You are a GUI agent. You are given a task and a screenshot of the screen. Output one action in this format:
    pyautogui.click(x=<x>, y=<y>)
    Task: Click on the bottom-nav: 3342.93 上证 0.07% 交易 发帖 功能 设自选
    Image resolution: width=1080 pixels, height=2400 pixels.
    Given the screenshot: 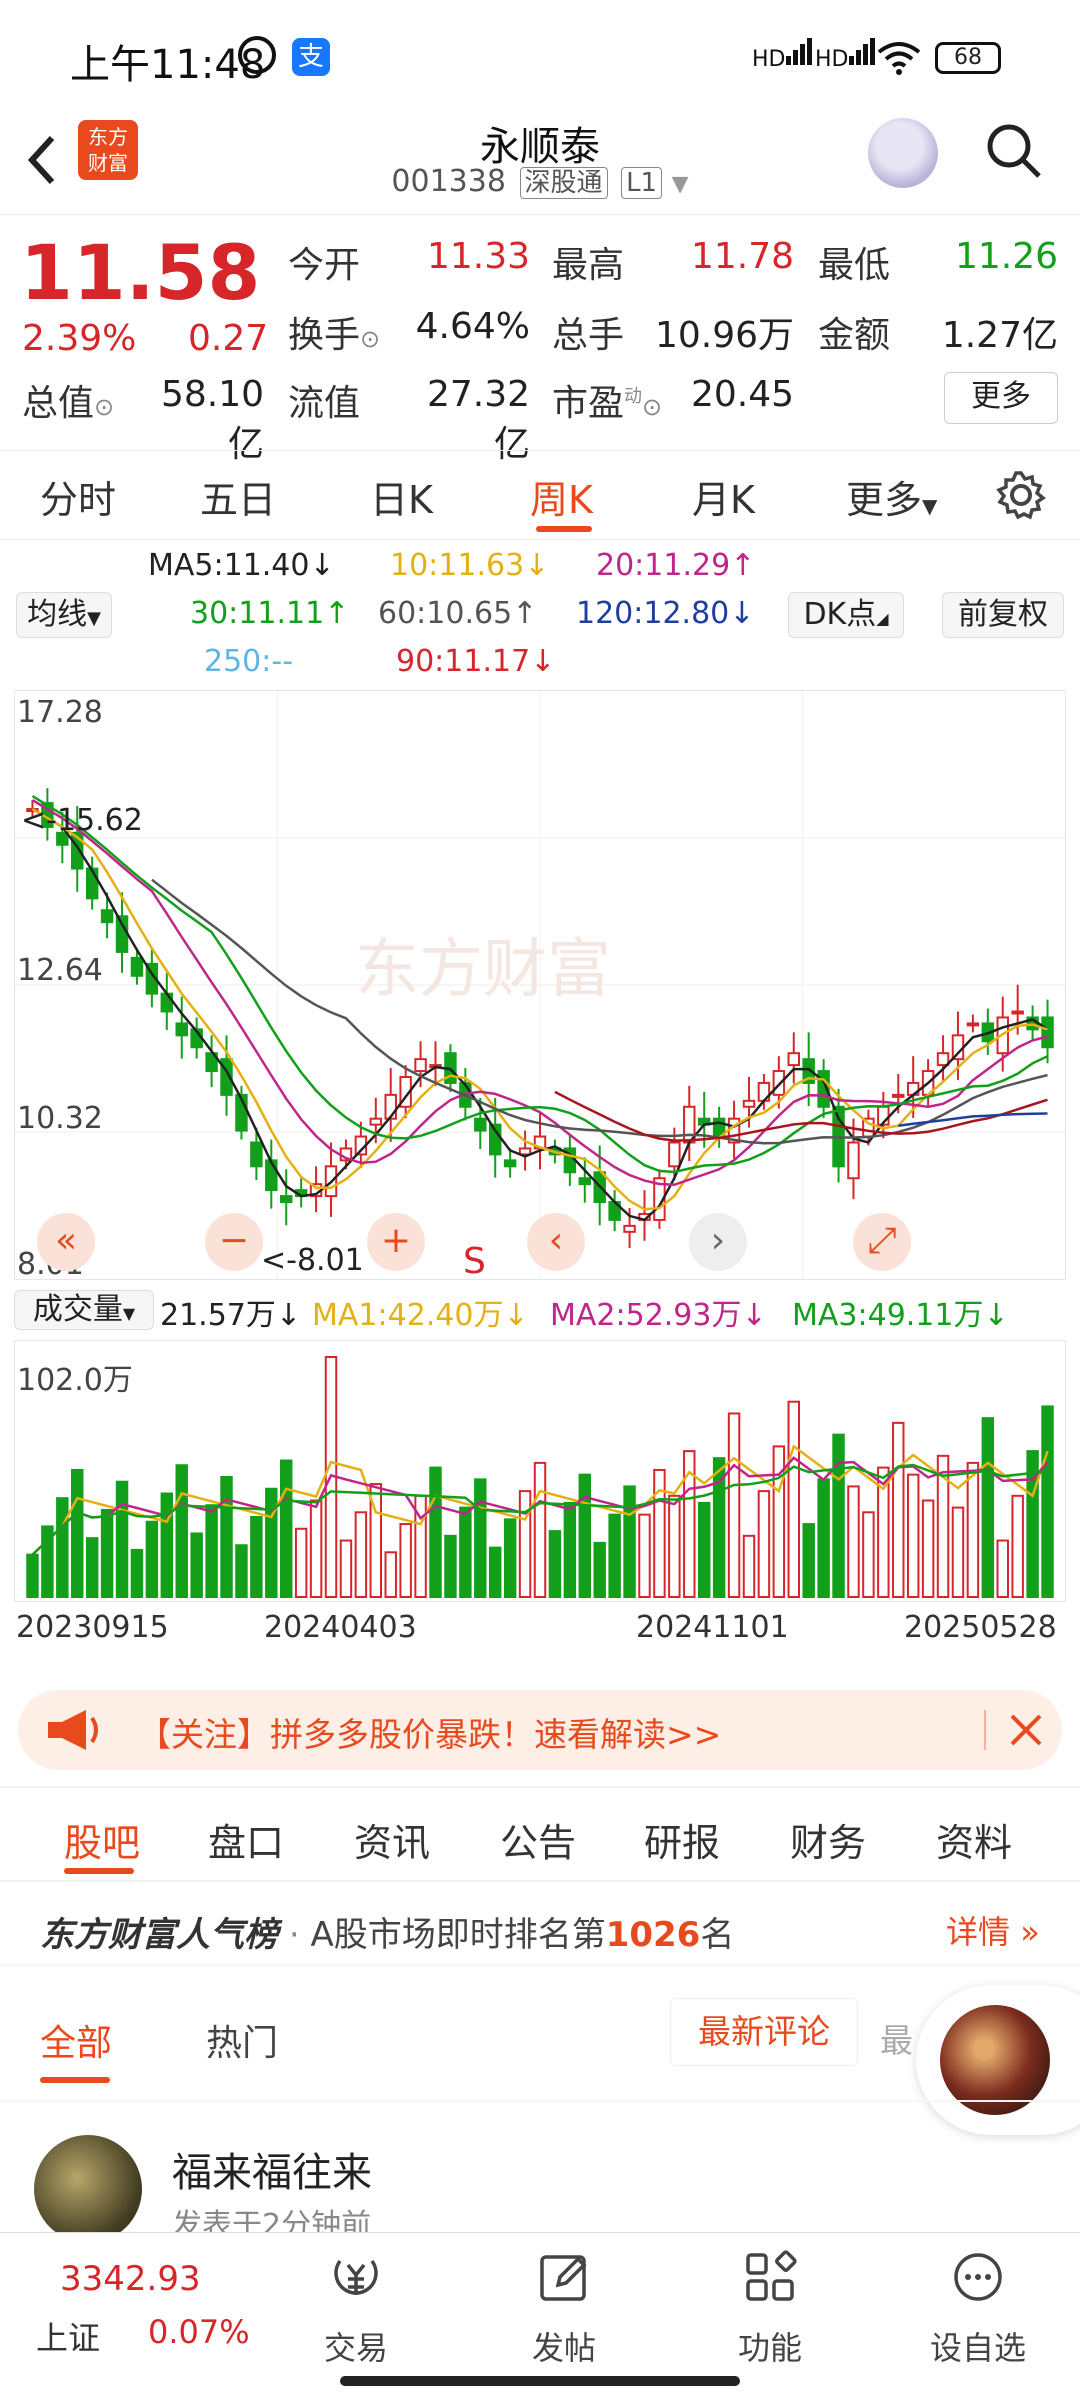 What is the action you would take?
    pyautogui.click(x=540, y=2299)
    